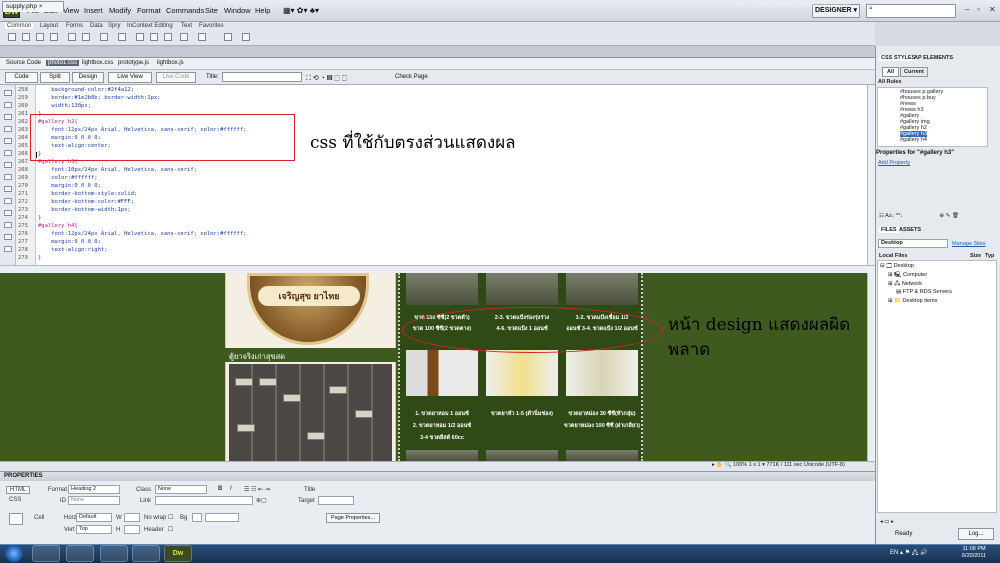 The height and width of the screenshot is (563, 1000). What do you see at coordinates (16, 519) in the screenshot?
I see `merge-cells-icon` at bounding box center [16, 519].